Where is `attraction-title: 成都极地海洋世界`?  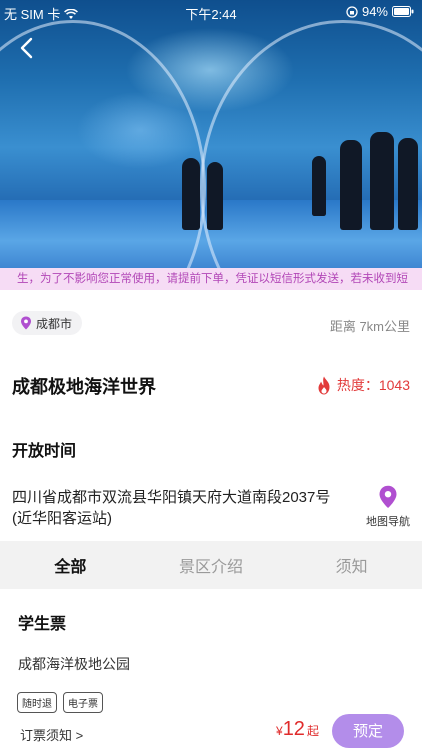
attraction-title: 成都极地海洋世界 is located at coordinates (84, 387).